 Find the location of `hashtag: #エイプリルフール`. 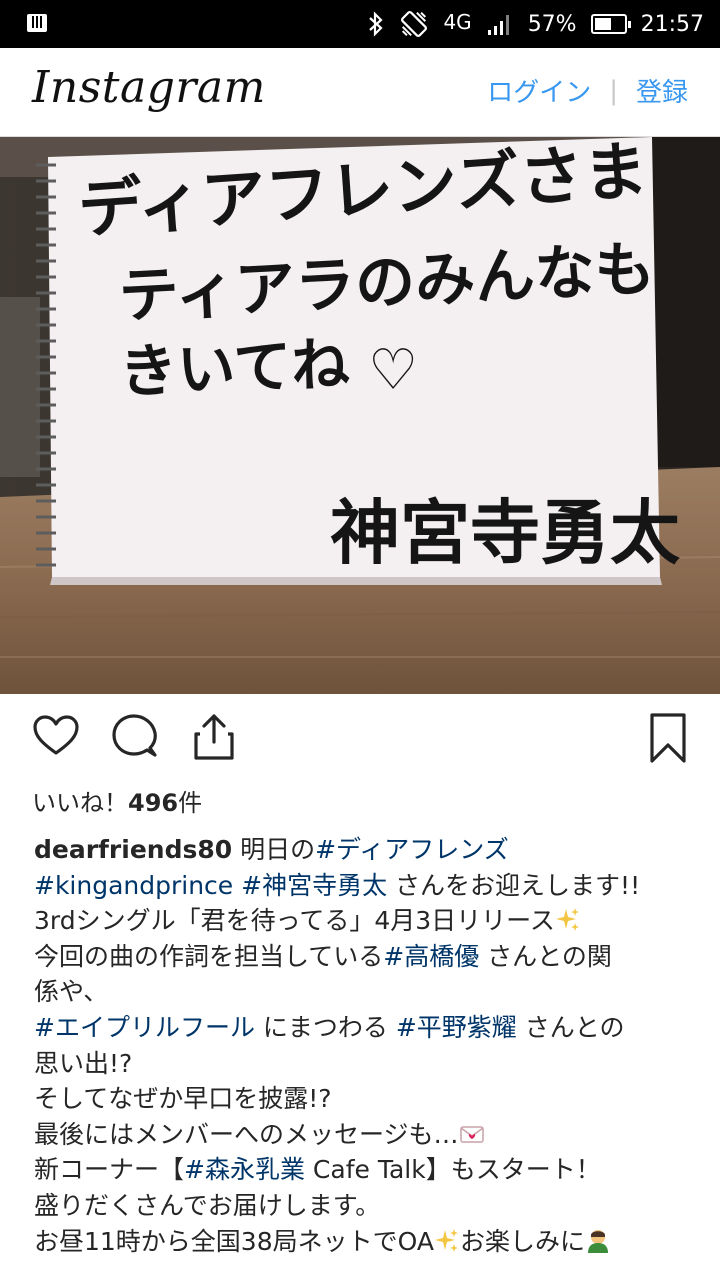

hashtag: #エイプリルフール is located at coordinates (144, 1027).